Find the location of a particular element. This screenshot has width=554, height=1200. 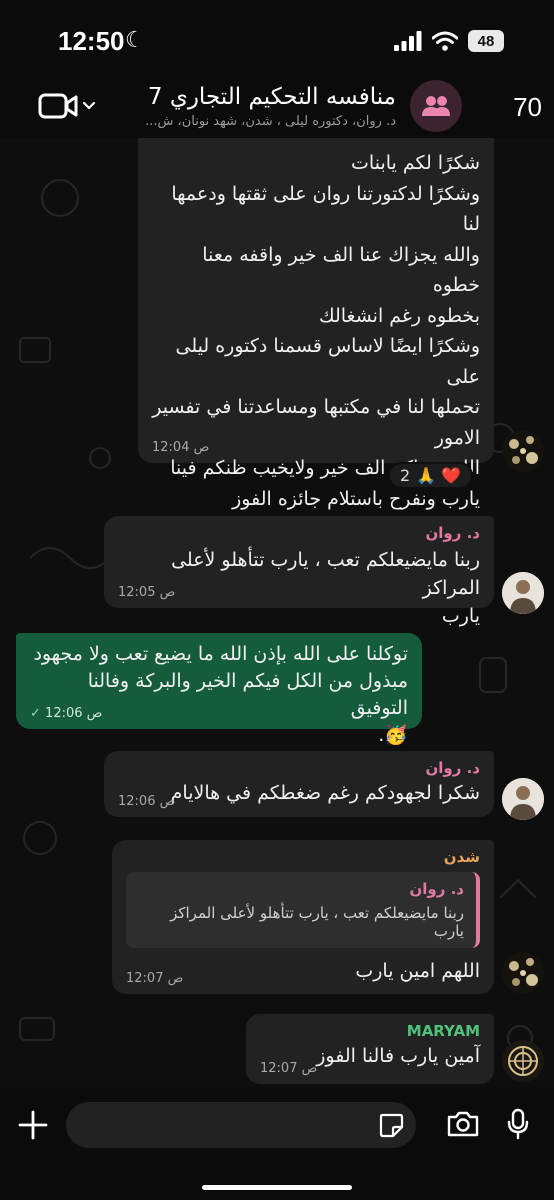

camera-icon is located at coordinates (463, 1124).